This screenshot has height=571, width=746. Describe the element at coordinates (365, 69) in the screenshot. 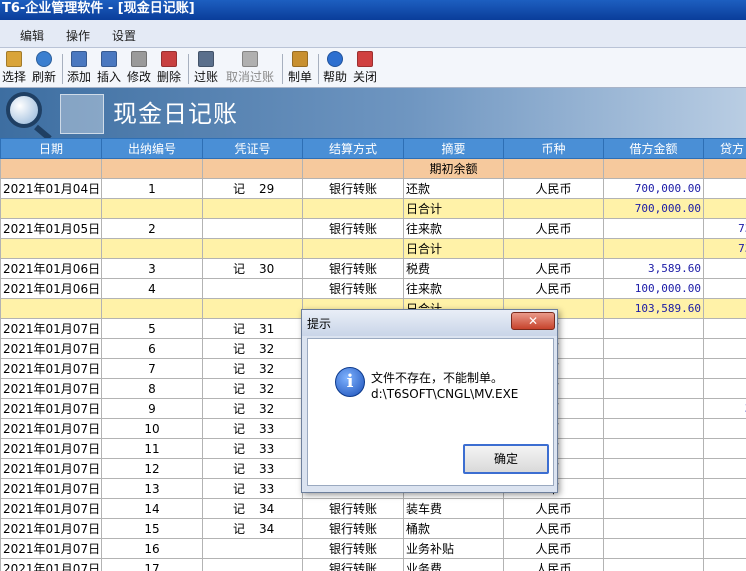

I see `close-button: 关闭` at that location.